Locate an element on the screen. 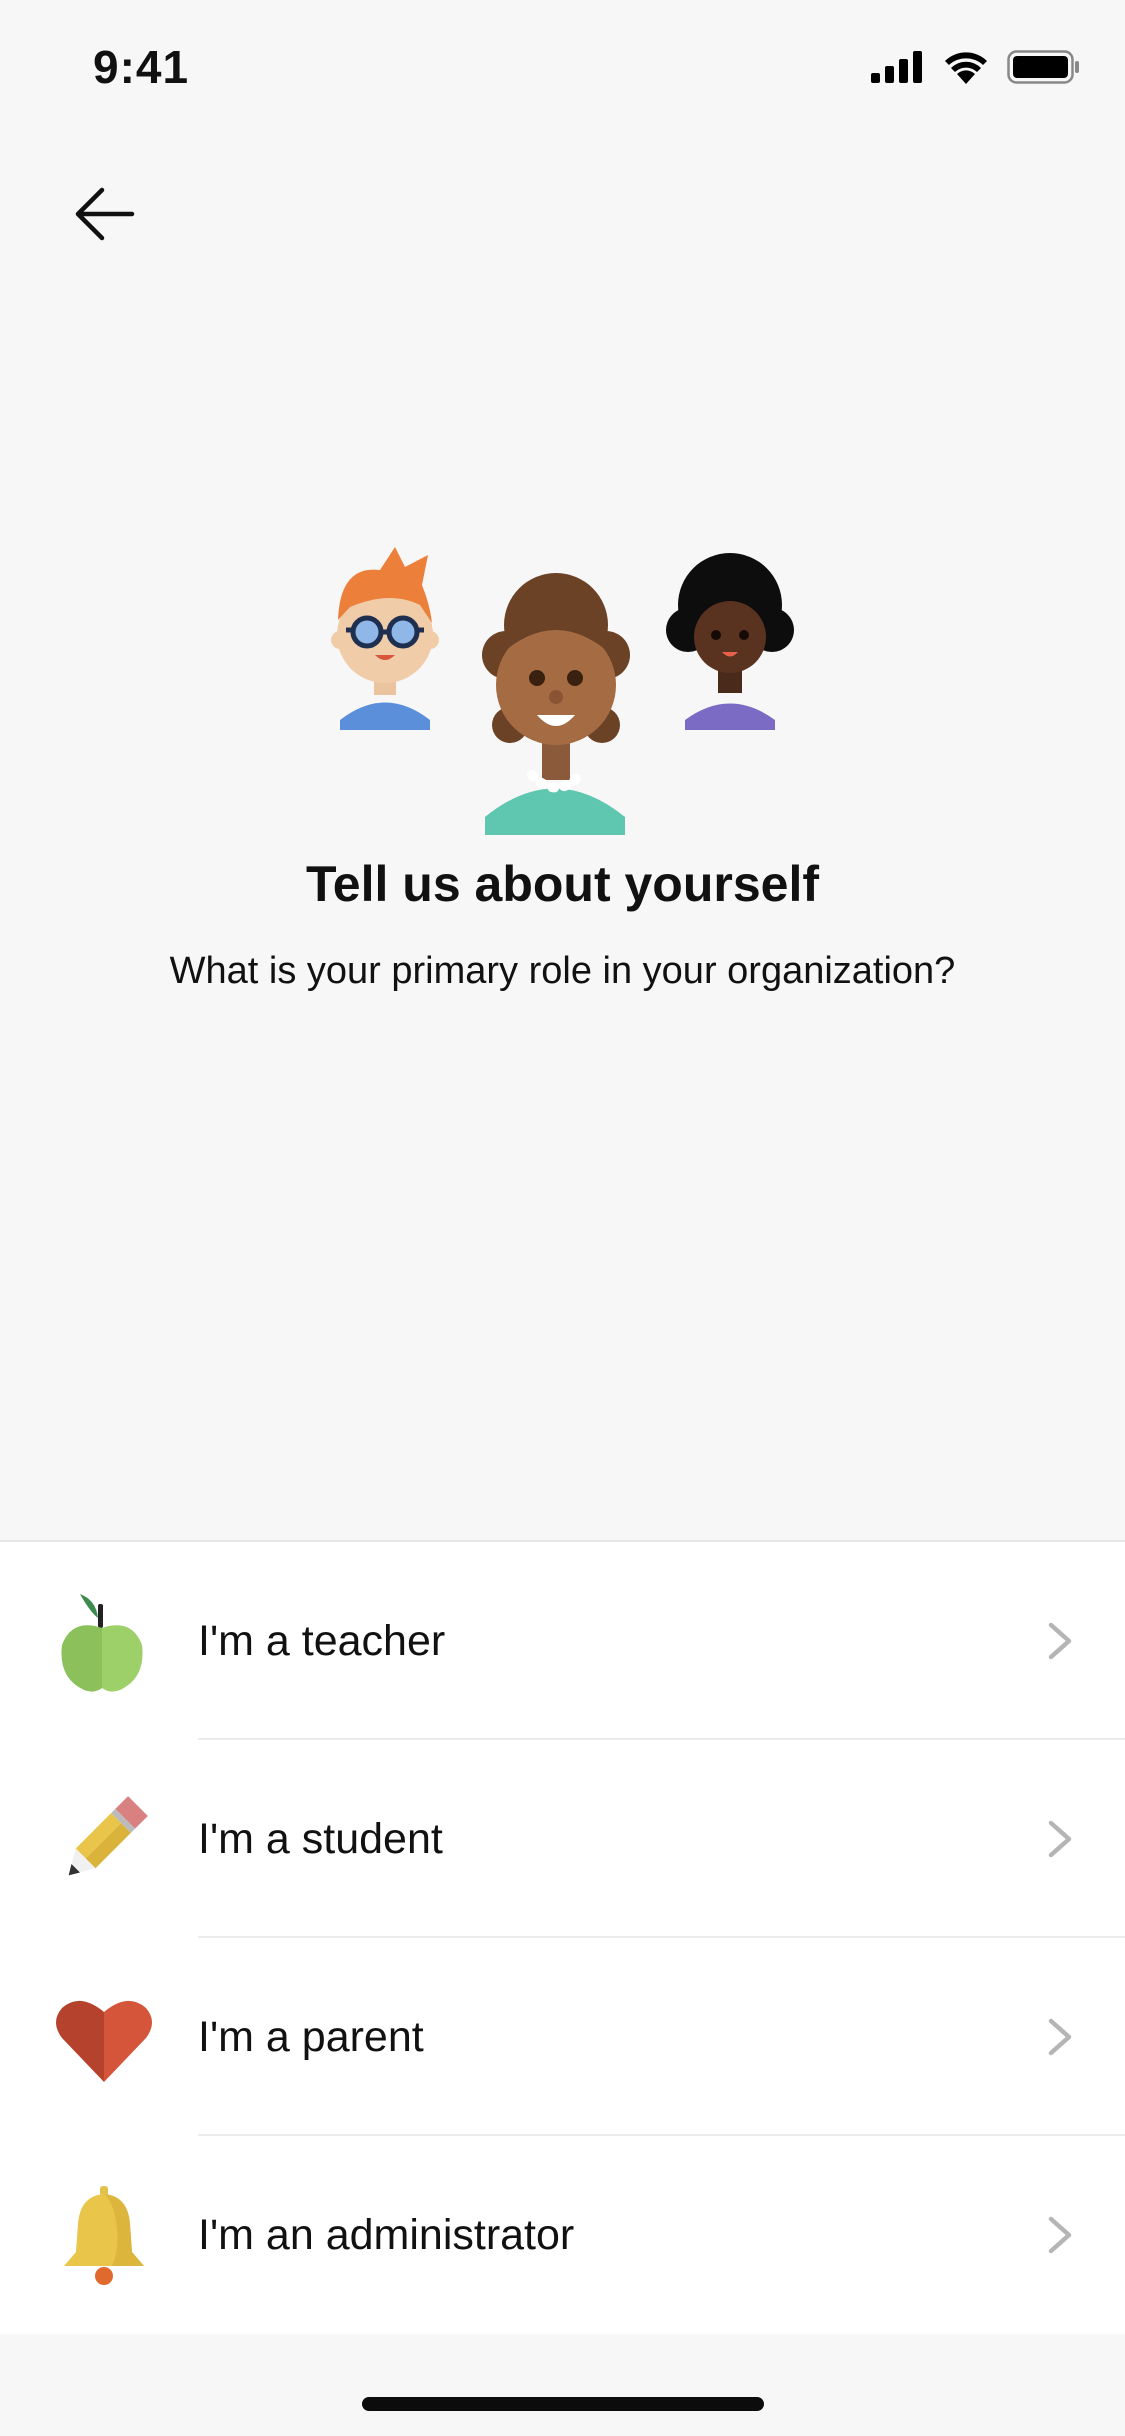  hero-illustration is located at coordinates (565, 685).